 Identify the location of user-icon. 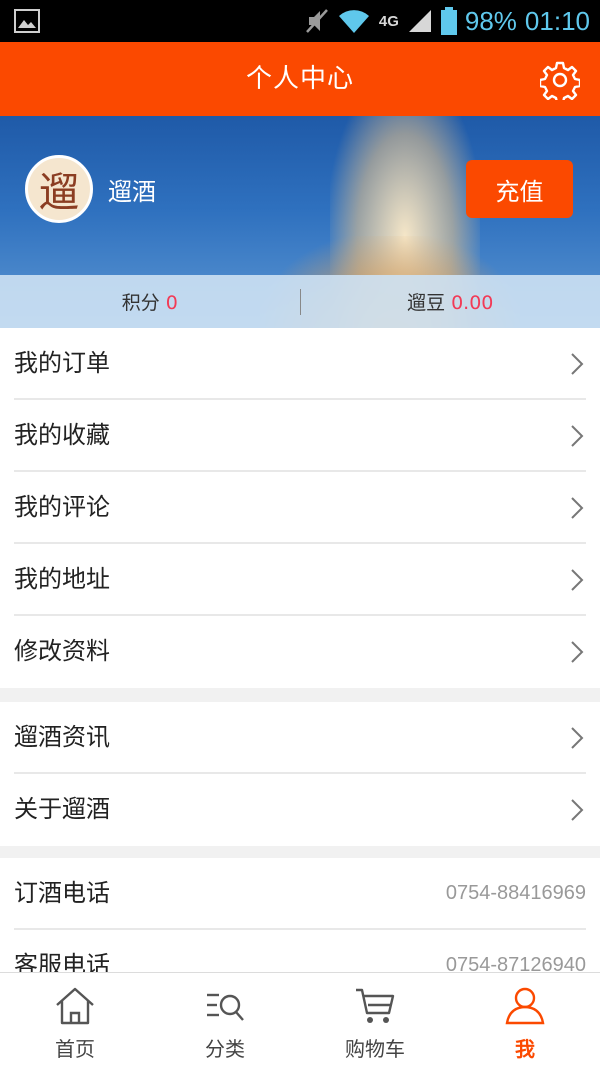
(525, 1006).